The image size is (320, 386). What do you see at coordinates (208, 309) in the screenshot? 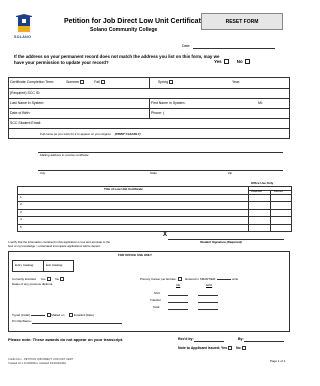
I see `total-gpa-field` at bounding box center [208, 309].